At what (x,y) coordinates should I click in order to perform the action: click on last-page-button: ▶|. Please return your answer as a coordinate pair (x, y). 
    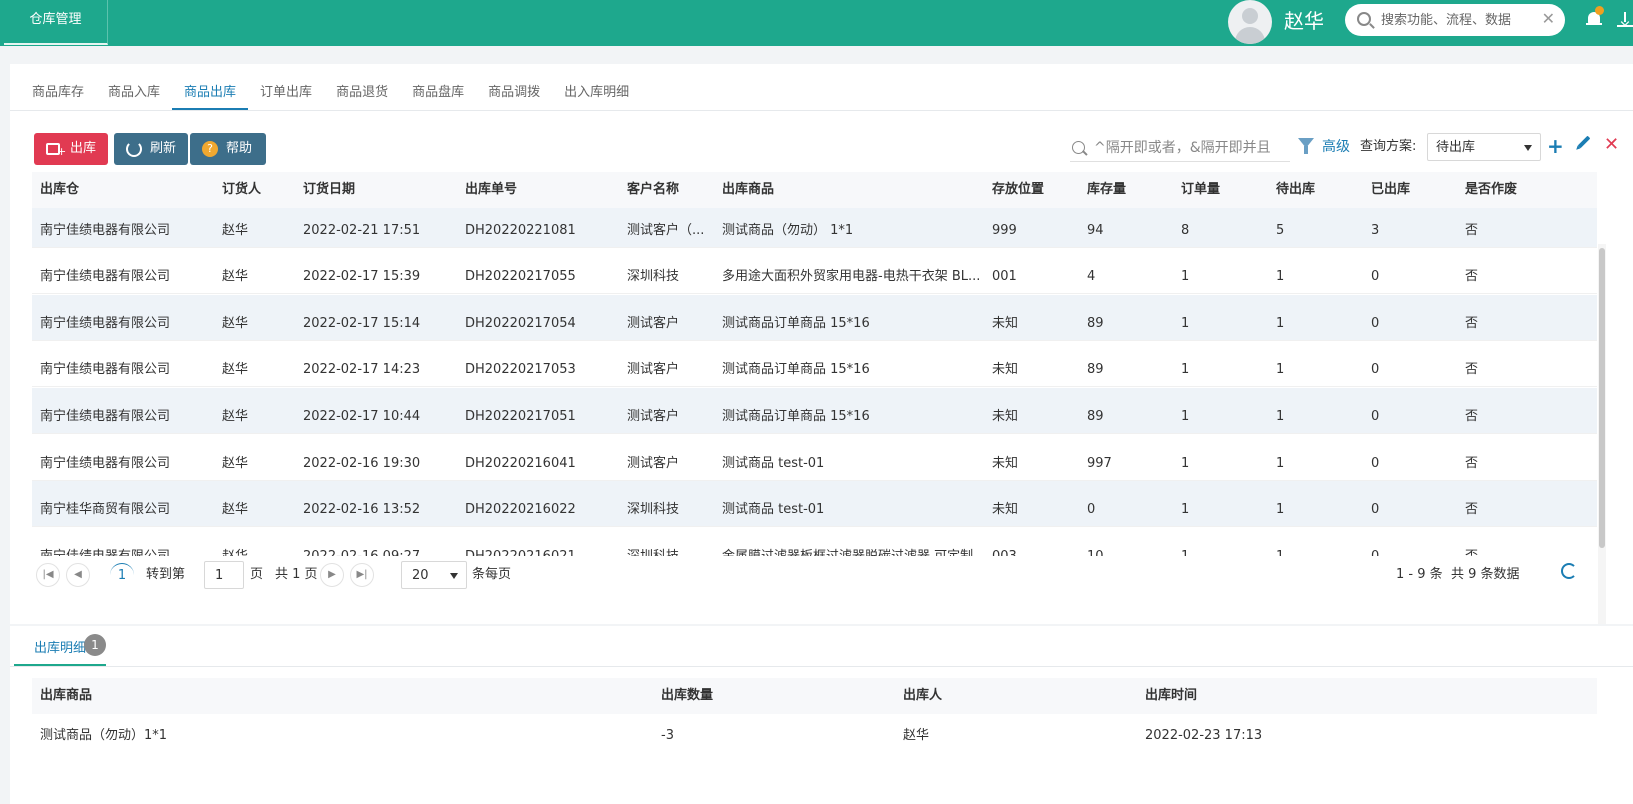
    Looking at the image, I should click on (362, 575).